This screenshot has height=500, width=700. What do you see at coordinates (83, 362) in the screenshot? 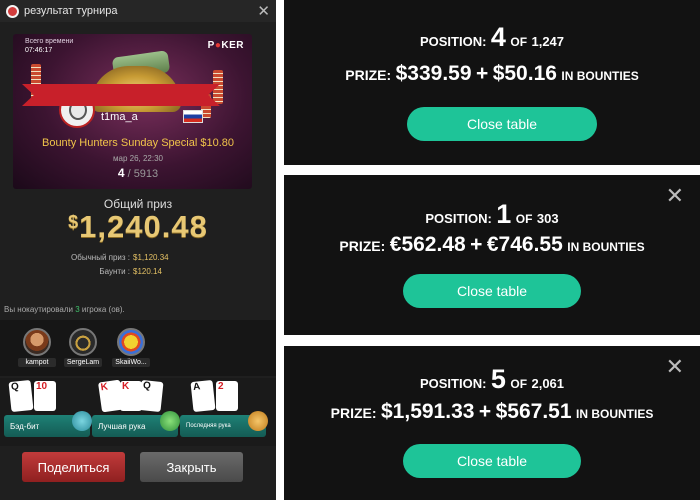
I see `knocked-player-name: SergeLam` at bounding box center [83, 362].